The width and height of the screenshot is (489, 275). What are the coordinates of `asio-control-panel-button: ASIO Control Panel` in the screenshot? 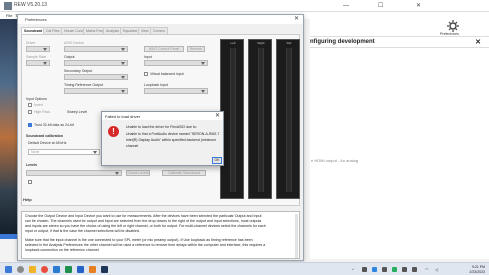 It's located at (164, 49).